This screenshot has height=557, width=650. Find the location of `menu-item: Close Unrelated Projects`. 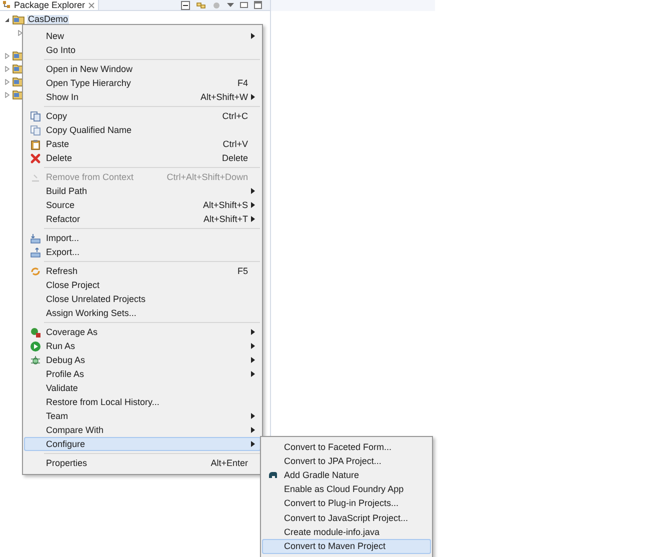

menu-item: Close Unrelated Projects is located at coordinates (142, 299).